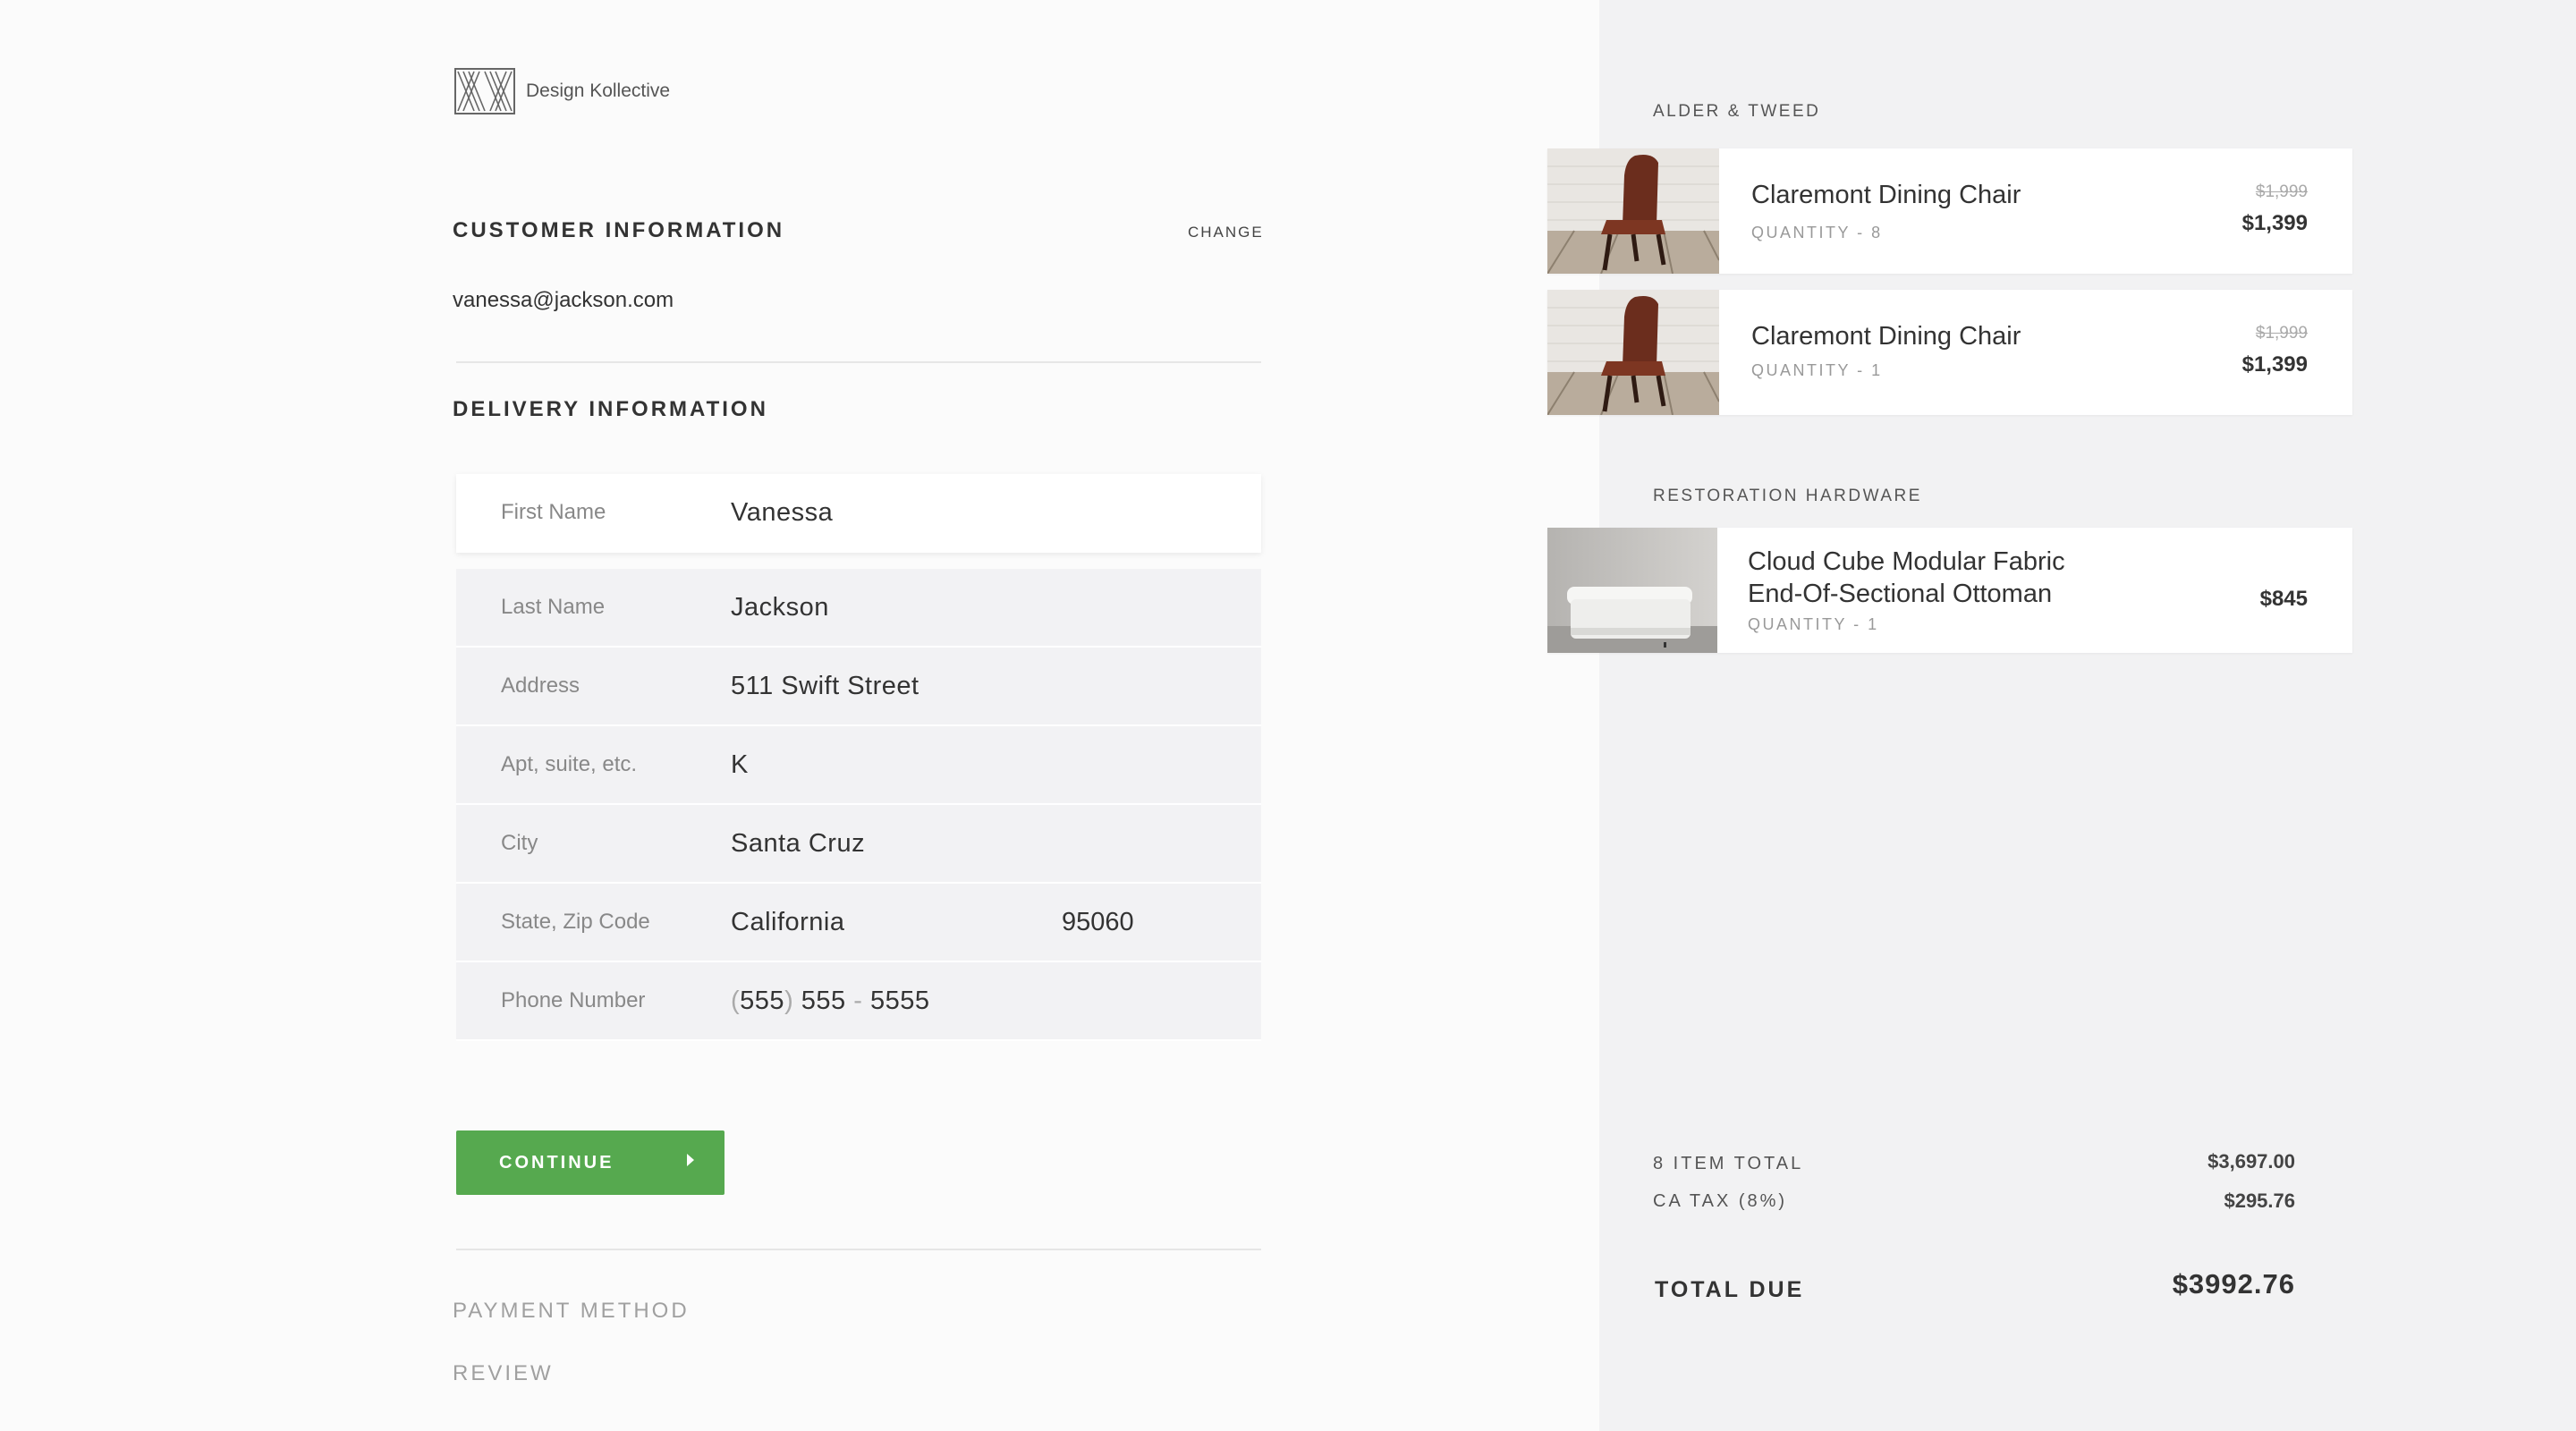 The image size is (2576, 1431). What do you see at coordinates (2251, 1162) in the screenshot?
I see `item-total-value: $3,697.00` at bounding box center [2251, 1162].